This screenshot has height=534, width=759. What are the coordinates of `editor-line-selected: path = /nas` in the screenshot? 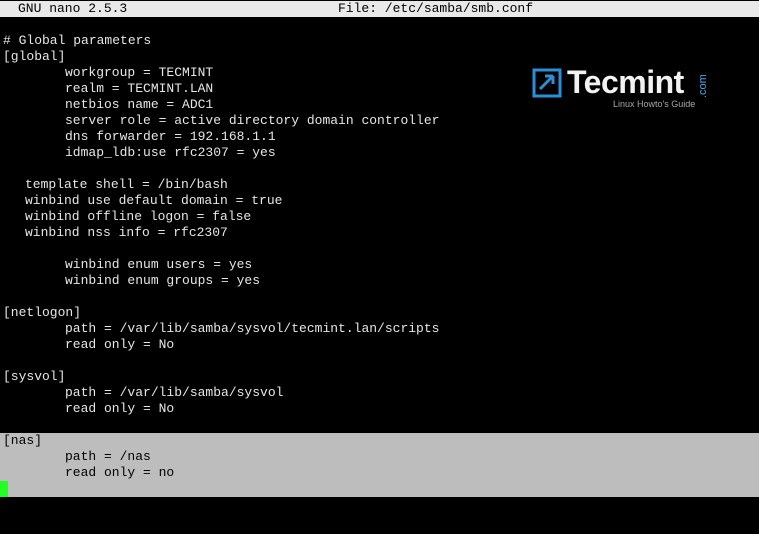 It's located at (379, 457).